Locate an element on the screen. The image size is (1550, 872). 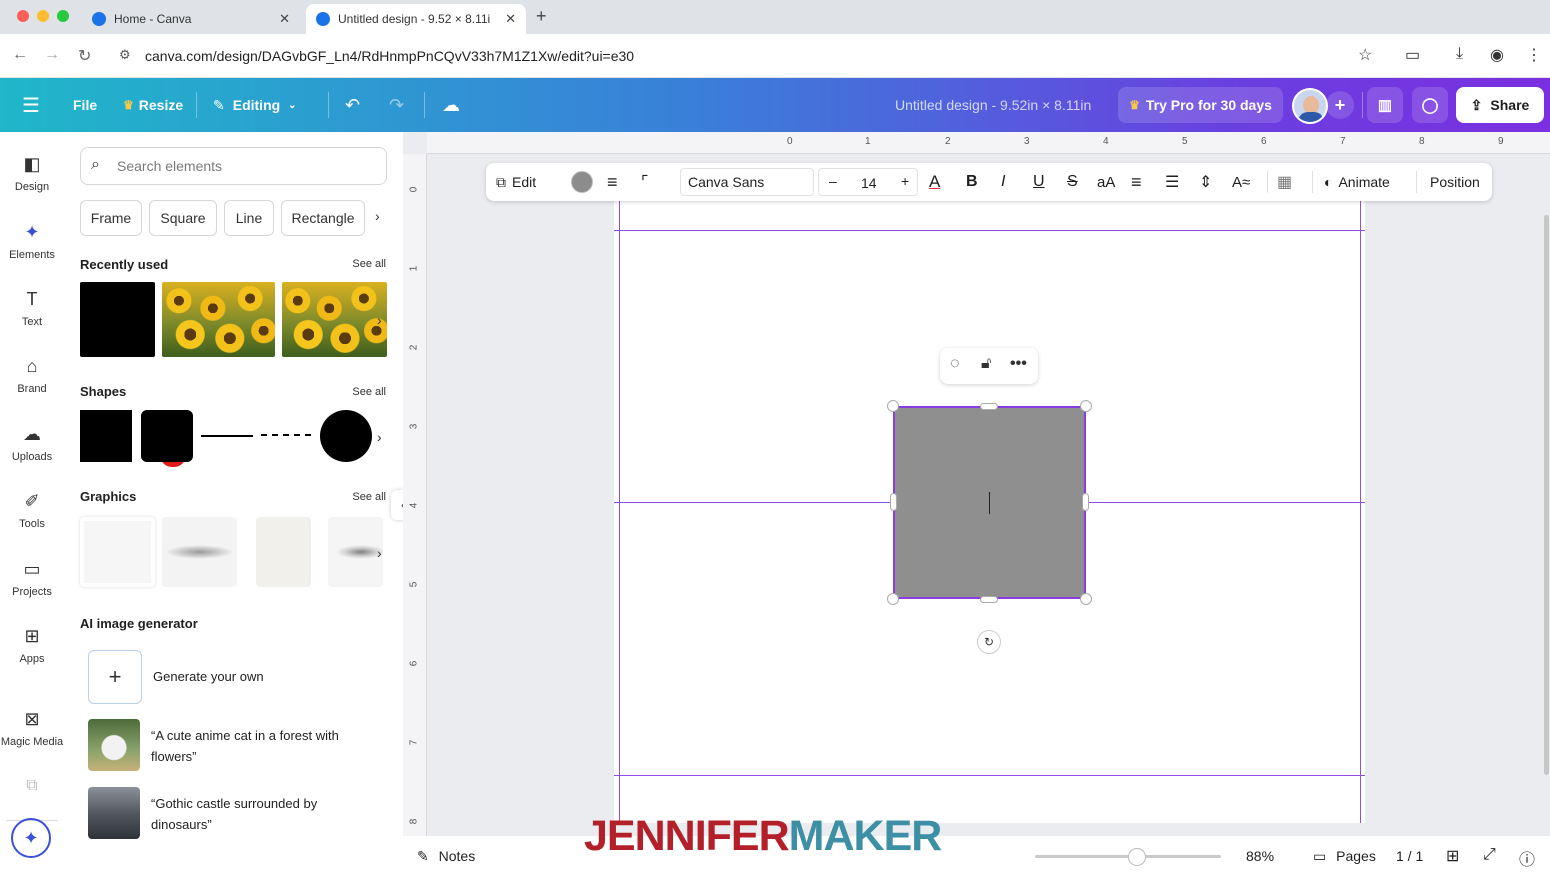
strikethrough-button: S is located at coordinates (1072, 182).